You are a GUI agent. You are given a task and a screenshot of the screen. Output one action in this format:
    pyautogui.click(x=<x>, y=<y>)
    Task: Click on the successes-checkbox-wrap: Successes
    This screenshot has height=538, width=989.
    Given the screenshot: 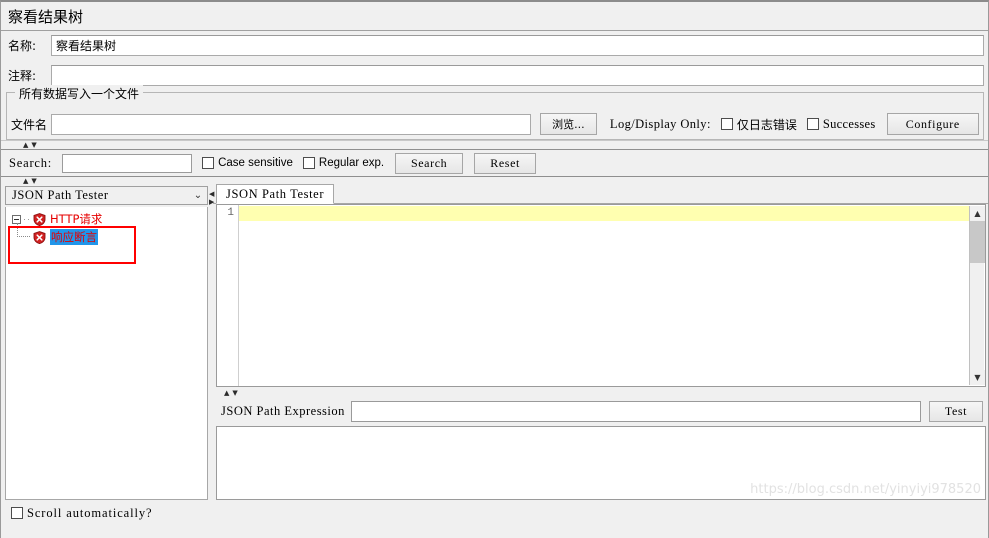 What is the action you would take?
    pyautogui.click(x=841, y=124)
    